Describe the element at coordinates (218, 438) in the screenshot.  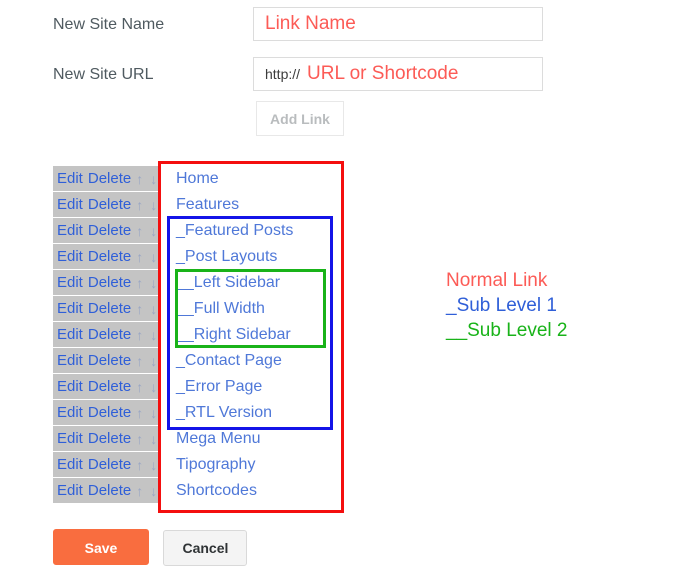
I see `link-title: Mega Menu` at that location.